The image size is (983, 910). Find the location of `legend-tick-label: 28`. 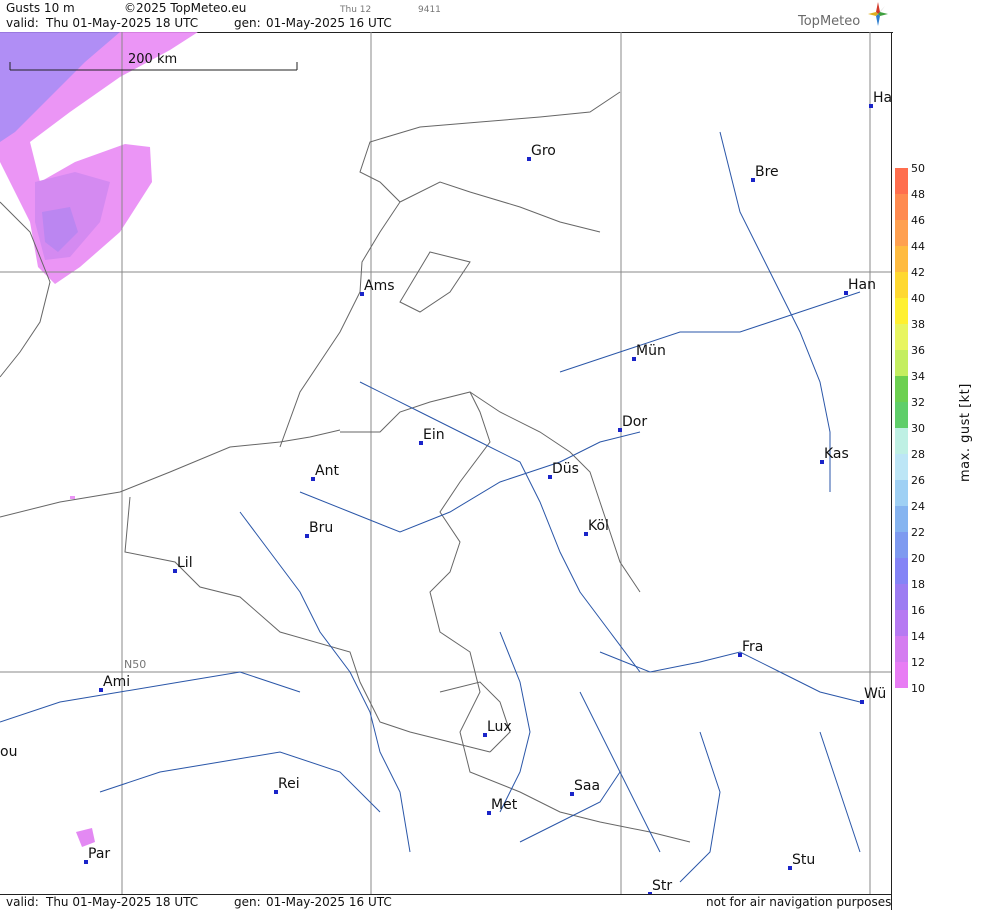

legend-tick-label: 28 is located at coordinates (918, 454).